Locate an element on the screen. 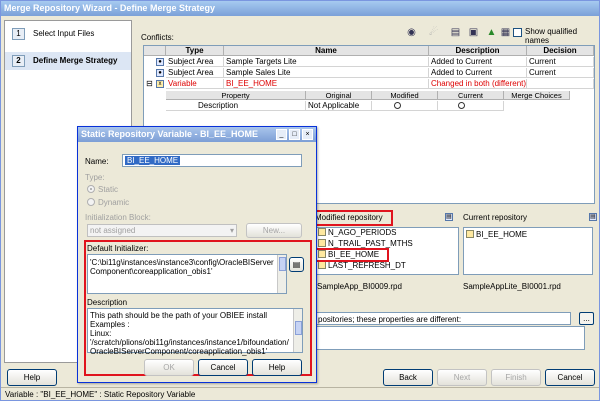 The width and height of the screenshot is (600, 401). finish-button: Finish is located at coordinates (516, 377).